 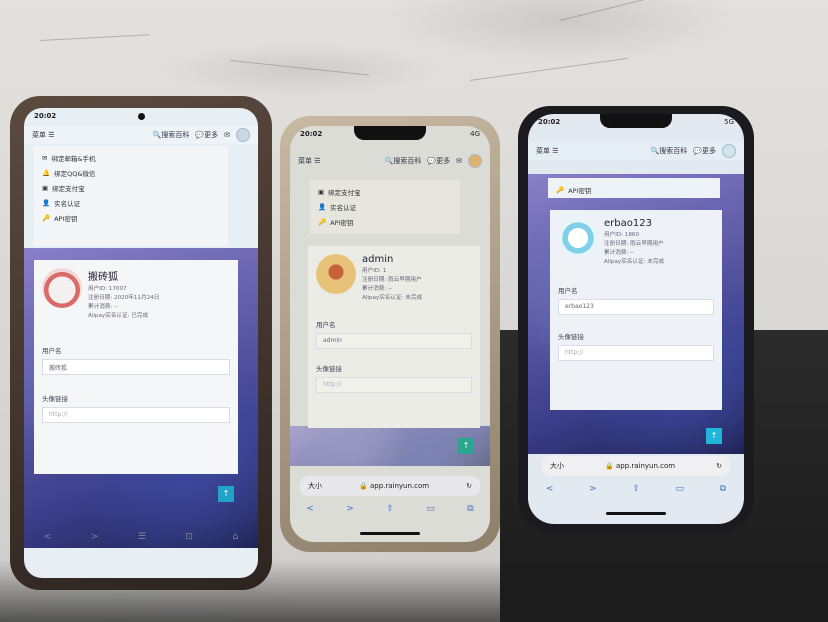 I want to click on android-nav: < > ☰ ⊡ ⌂, so click(x=141, y=542).